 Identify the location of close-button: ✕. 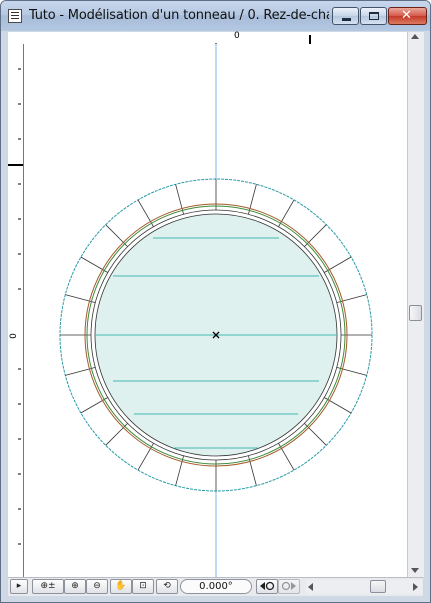
(407, 16).